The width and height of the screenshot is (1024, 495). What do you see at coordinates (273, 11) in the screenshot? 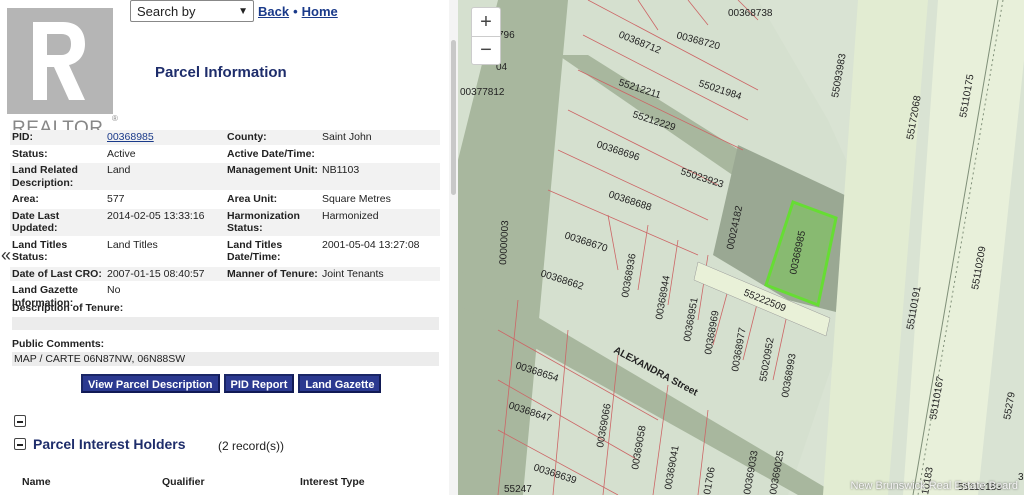
I see `back-link: Back` at bounding box center [273, 11].